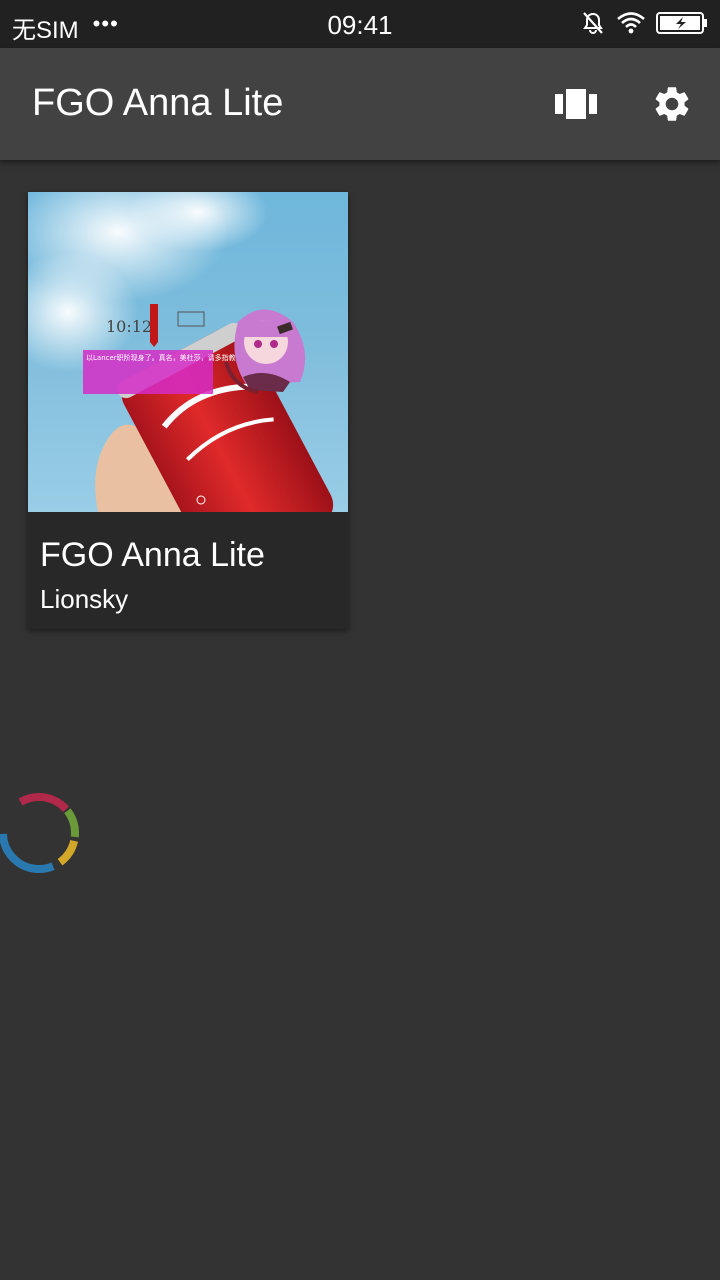 This screenshot has width=720, height=1280. I want to click on view-carousel-icon, so click(576, 104).